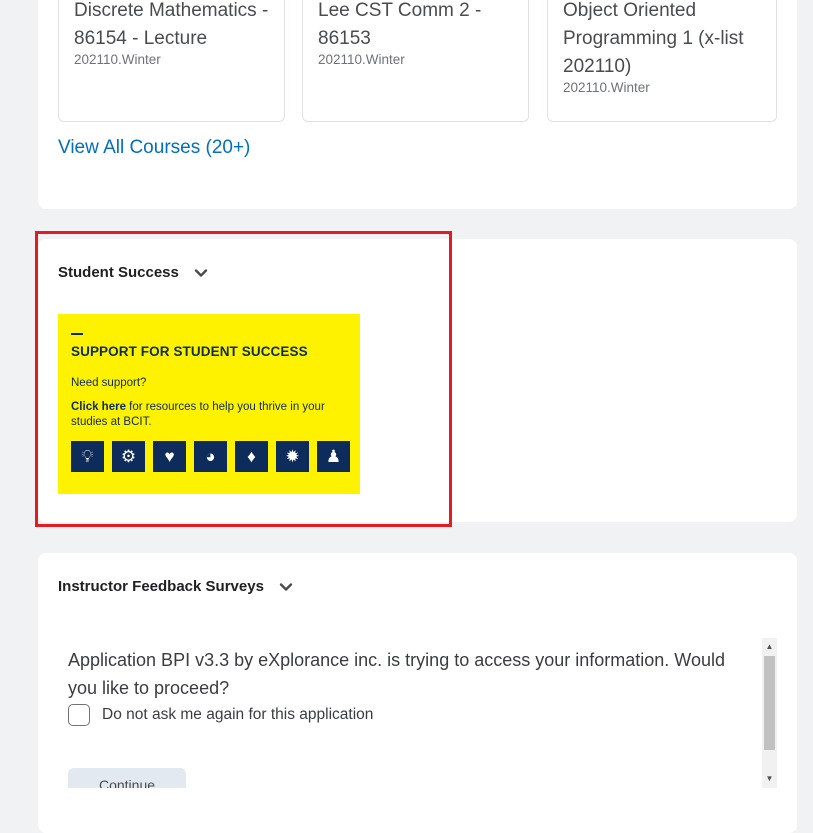  I want to click on dont-ask-again-checkbox, so click(79, 715).